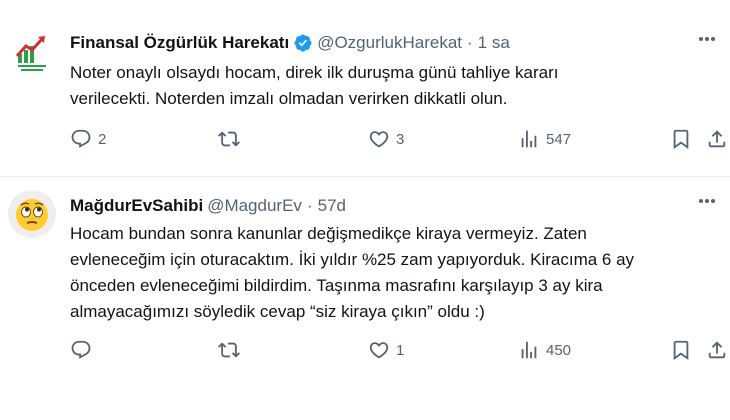 Image resolution: width=730 pixels, height=420 pixels. I want to click on author-handle: @OzgurlukHarekat, so click(389, 43).